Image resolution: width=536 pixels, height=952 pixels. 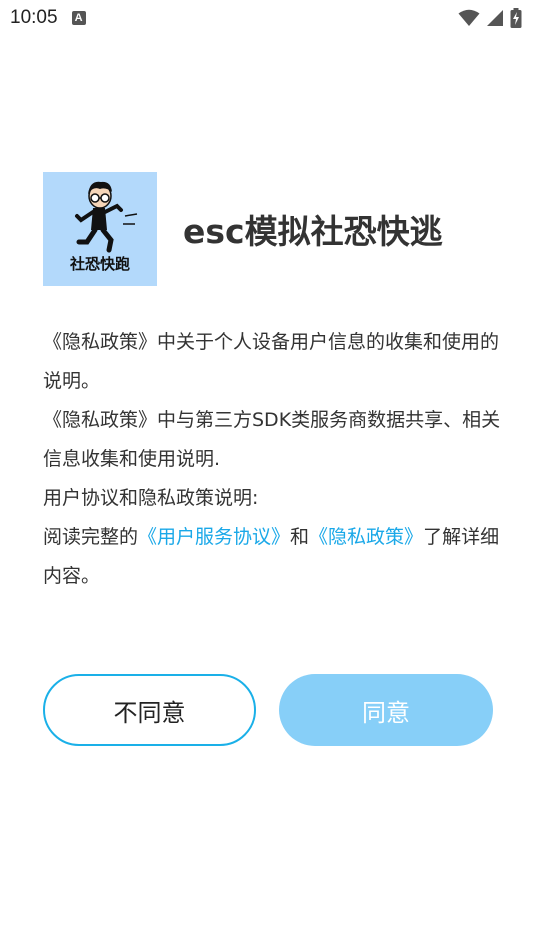 I want to click on notification-a-icon: A, so click(x=78, y=18).